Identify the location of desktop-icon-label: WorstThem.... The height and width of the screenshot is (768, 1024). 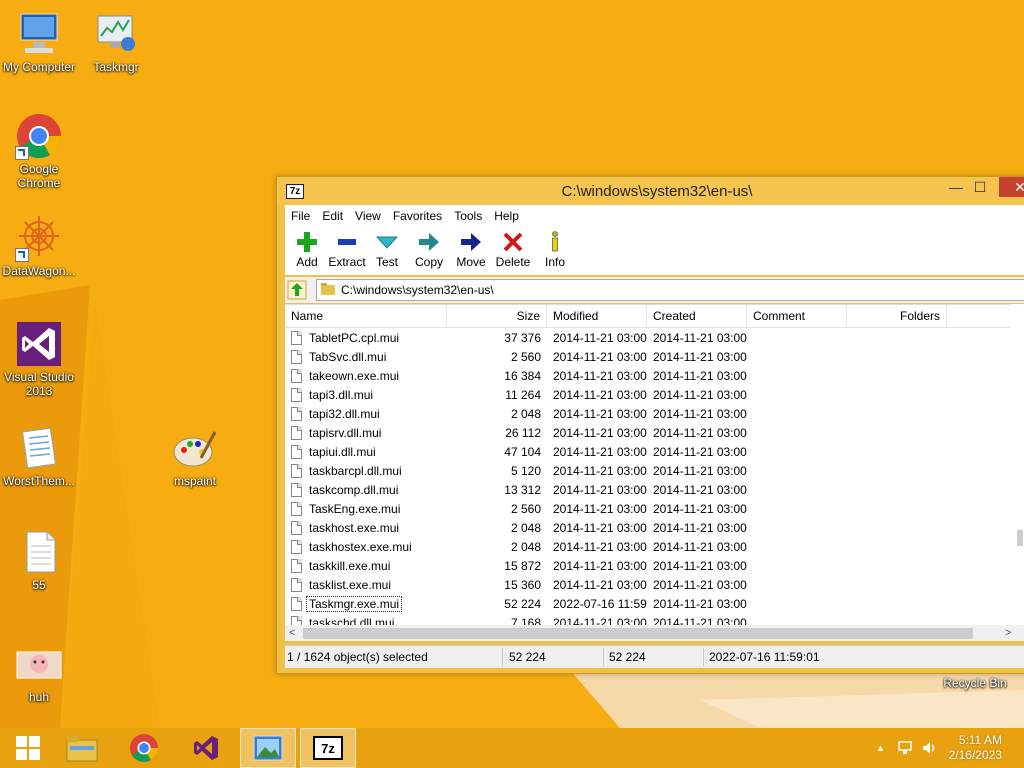
(39, 481).